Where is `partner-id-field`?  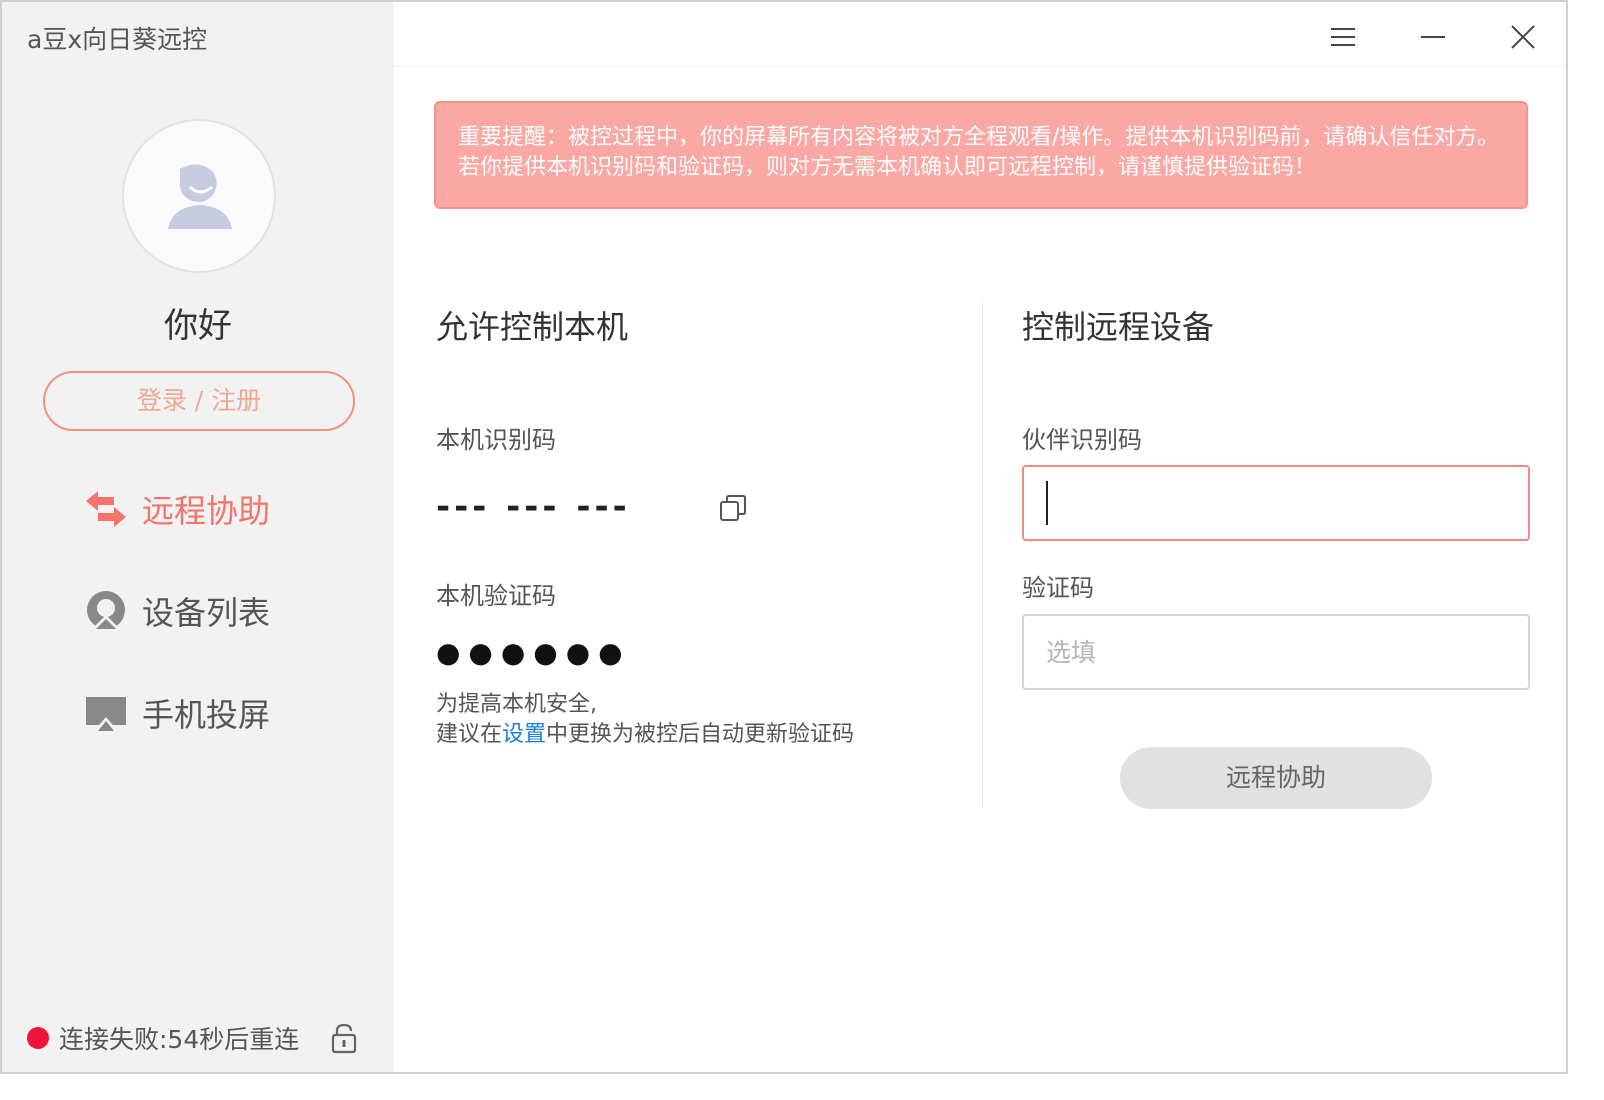
partner-id-field is located at coordinates (1276, 503).